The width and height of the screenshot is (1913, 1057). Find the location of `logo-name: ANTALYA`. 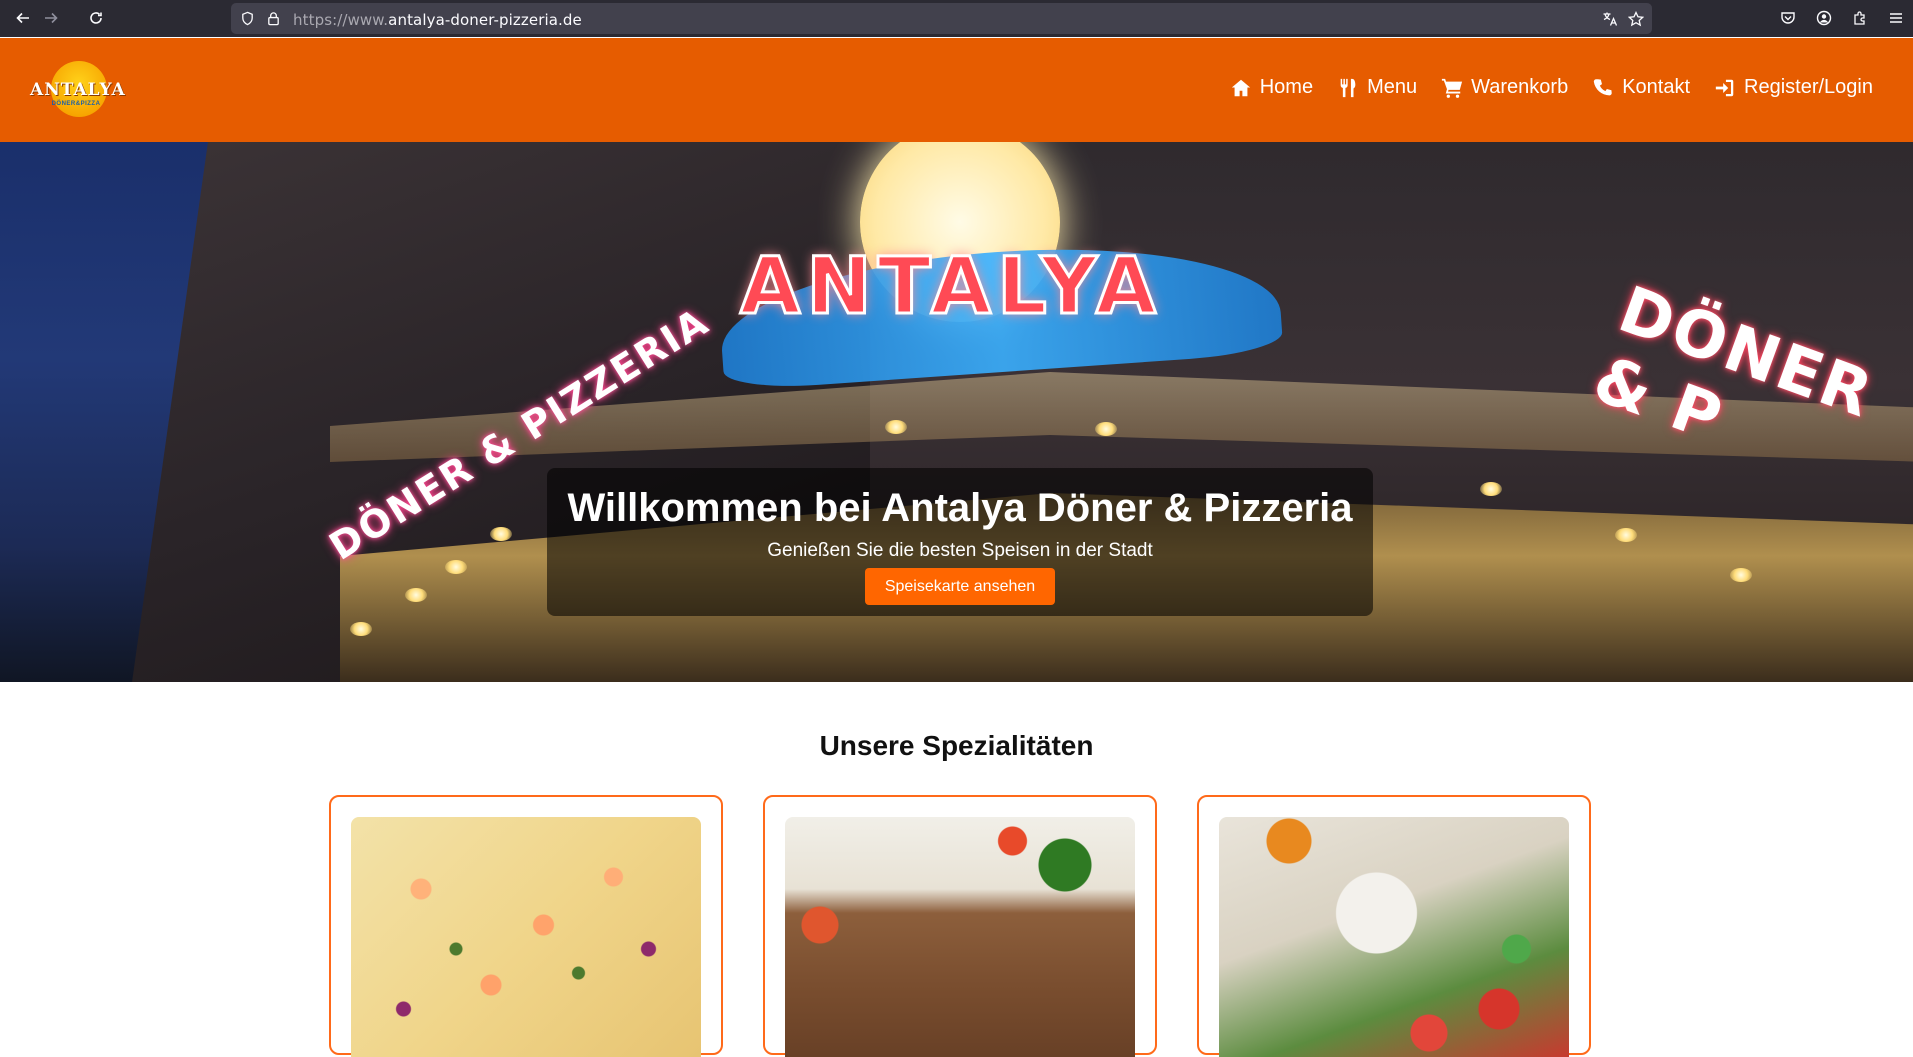

logo-name: ANTALYA is located at coordinates (78, 90).